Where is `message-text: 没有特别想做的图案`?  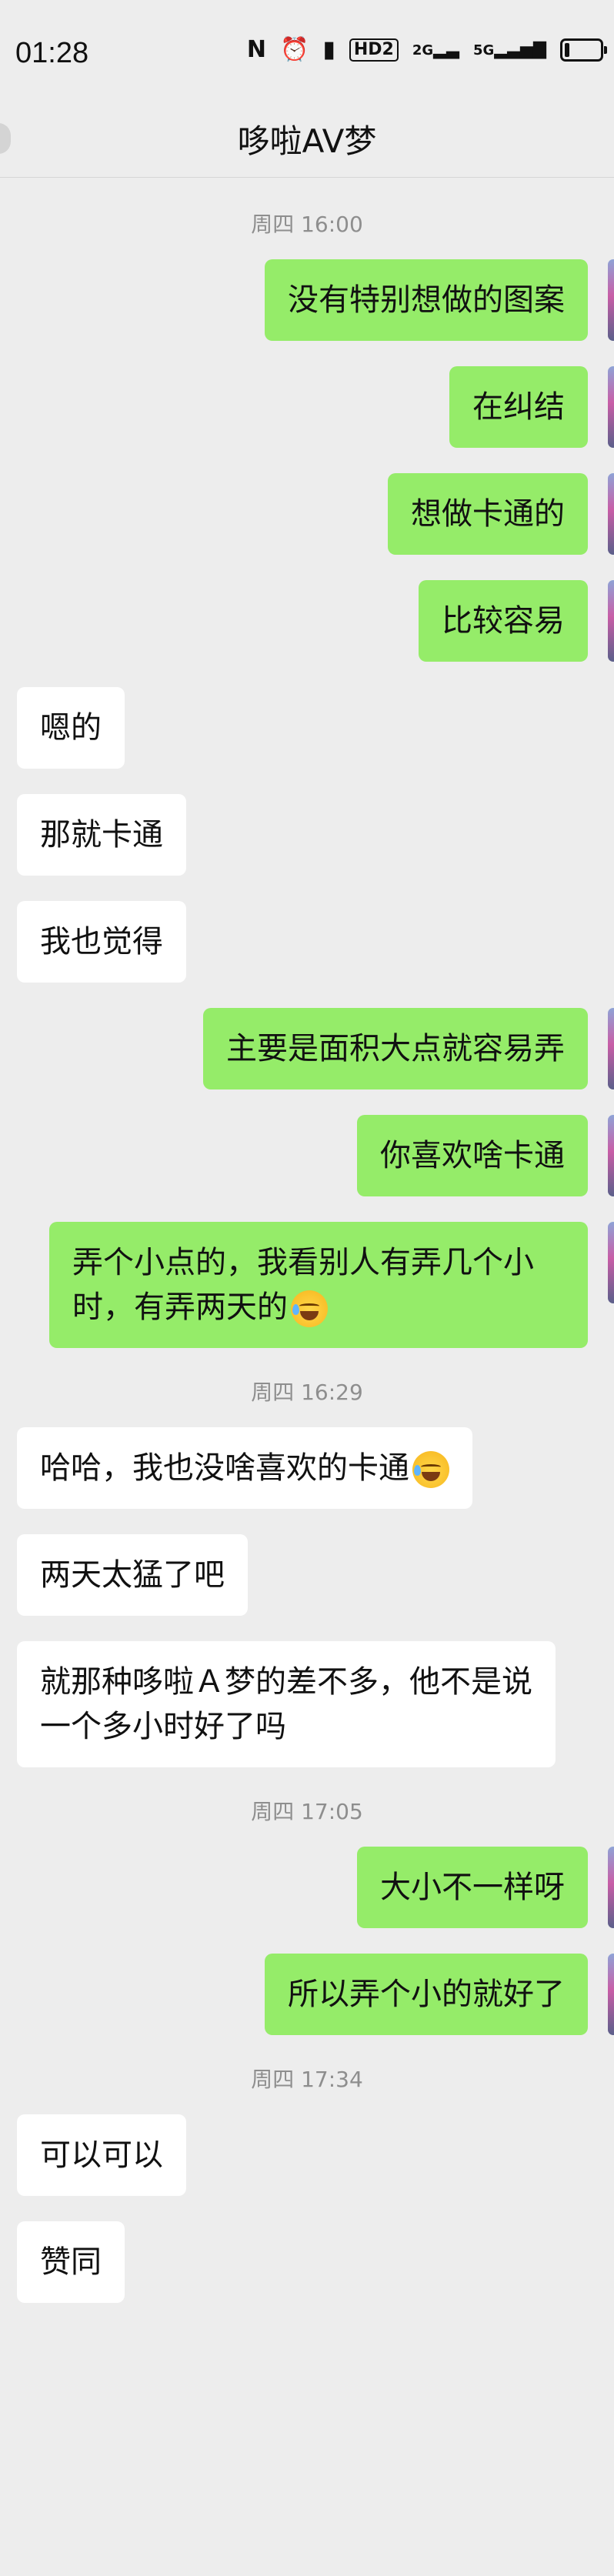 message-text: 没有特别想做的图案 is located at coordinates (426, 300).